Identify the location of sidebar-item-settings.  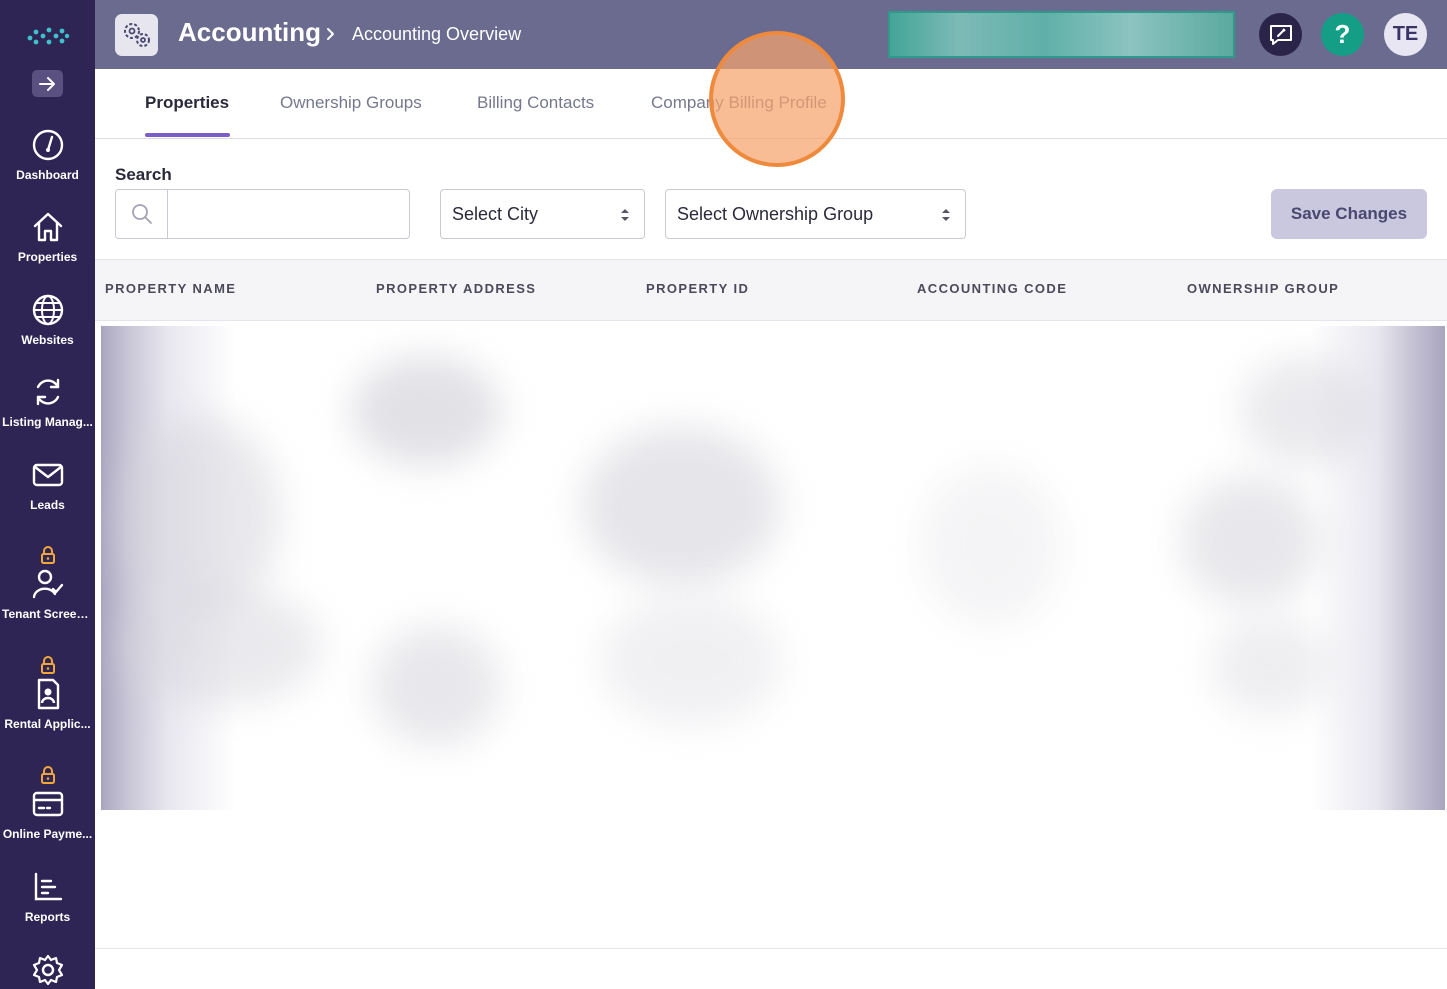
(47, 970).